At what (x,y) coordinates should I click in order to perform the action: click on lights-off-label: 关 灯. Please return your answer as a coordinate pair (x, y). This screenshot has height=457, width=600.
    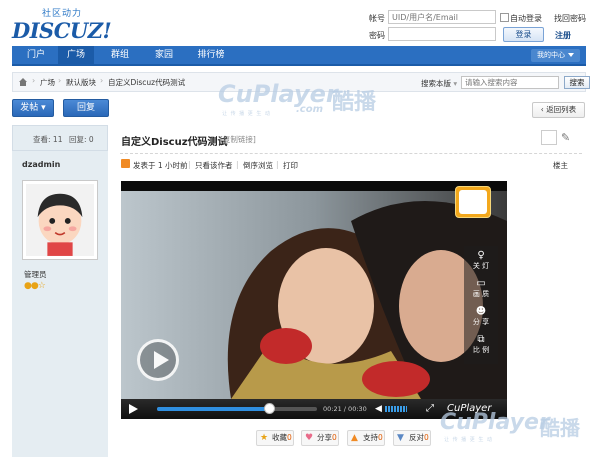
    Looking at the image, I should click on (481, 266).